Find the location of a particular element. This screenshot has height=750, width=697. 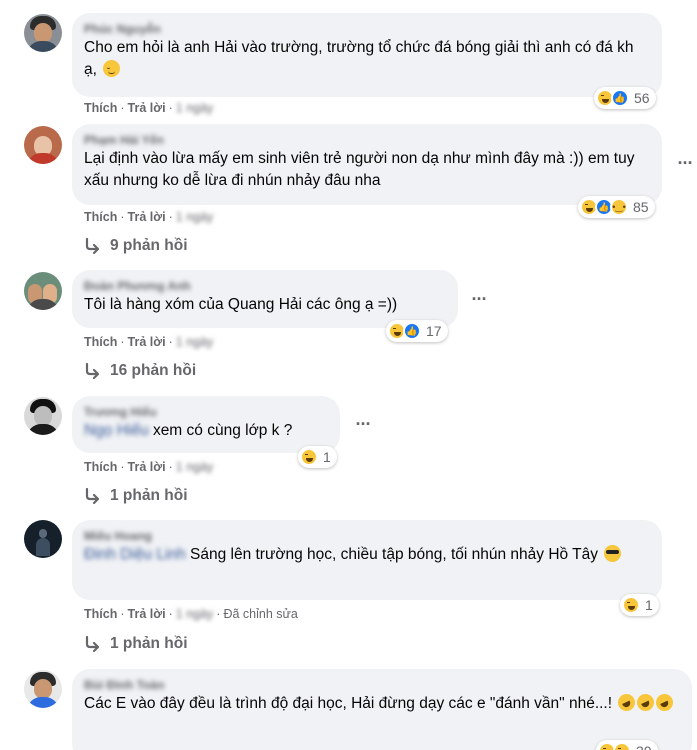

reaction-count: 17 is located at coordinates (434, 331).